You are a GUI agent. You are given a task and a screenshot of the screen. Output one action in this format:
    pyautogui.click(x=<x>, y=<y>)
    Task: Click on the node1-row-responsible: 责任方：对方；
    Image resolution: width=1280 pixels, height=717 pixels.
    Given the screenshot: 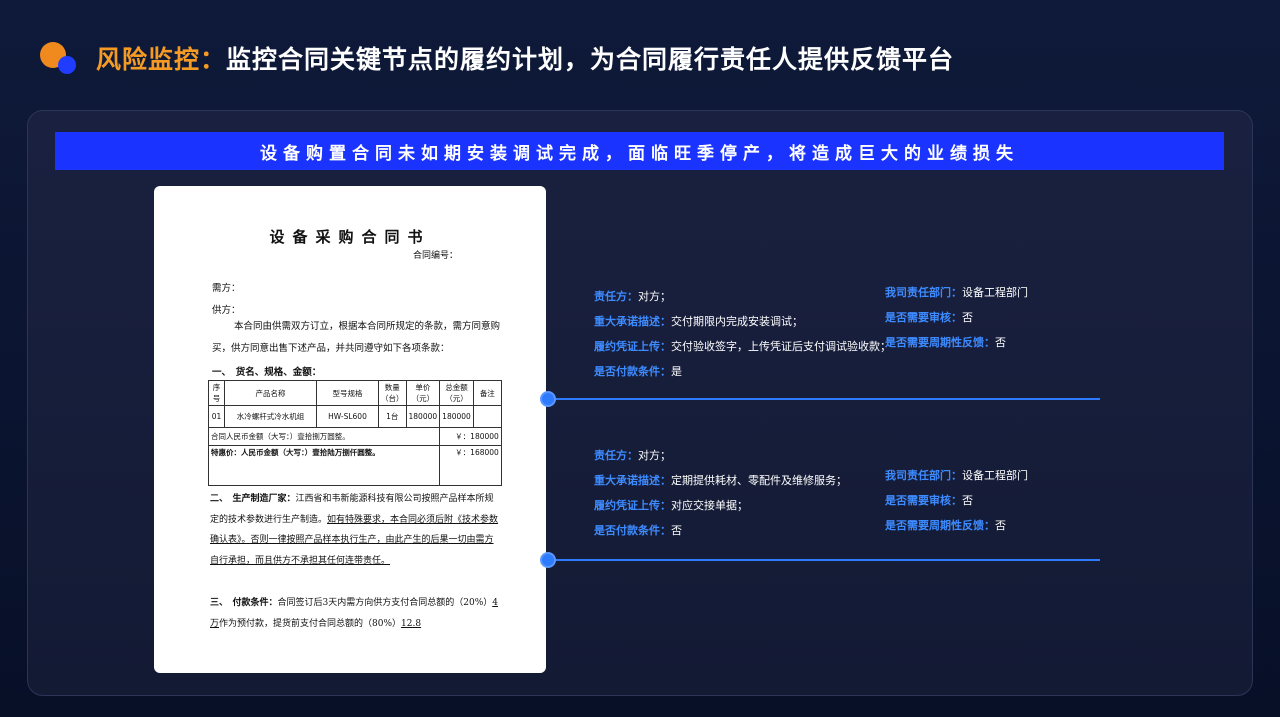 What is the action you would take?
    pyautogui.click(x=742, y=296)
    